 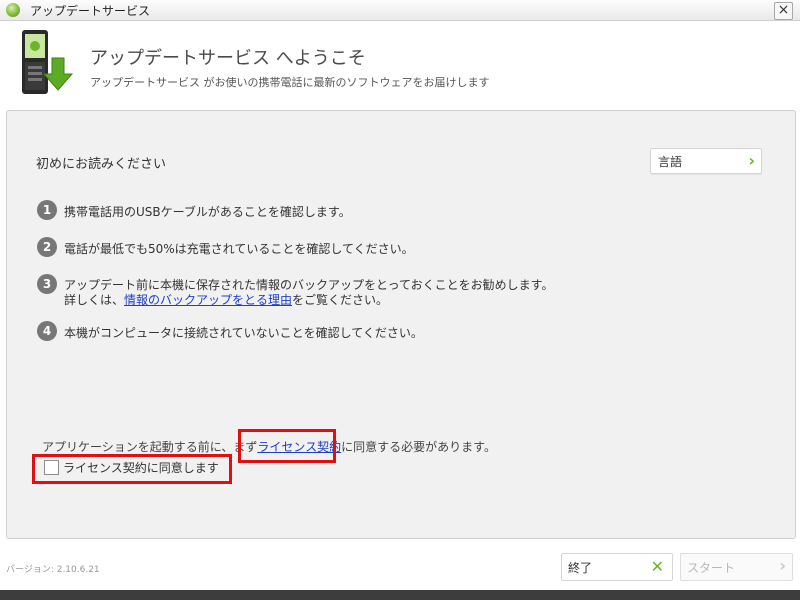 I want to click on start-button: スタート ›, so click(x=736, y=567).